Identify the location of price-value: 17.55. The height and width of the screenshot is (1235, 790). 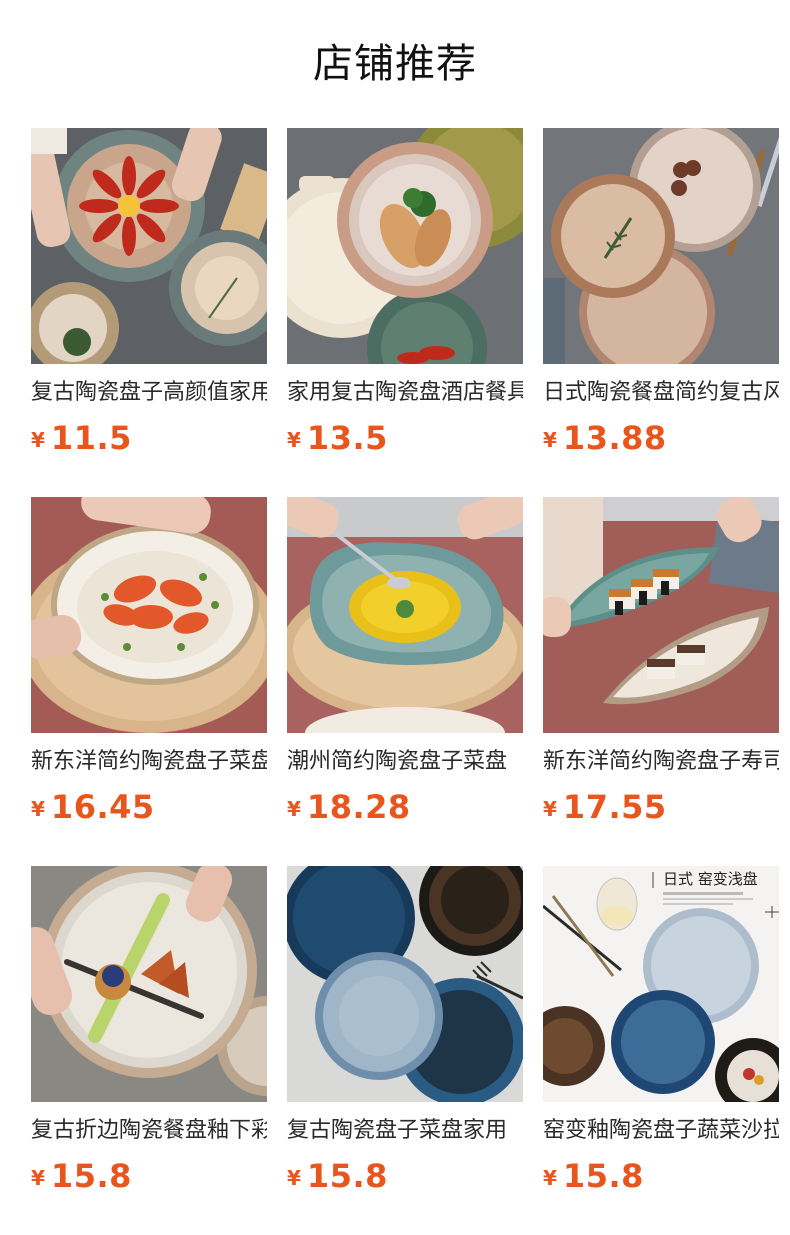
(614, 807).